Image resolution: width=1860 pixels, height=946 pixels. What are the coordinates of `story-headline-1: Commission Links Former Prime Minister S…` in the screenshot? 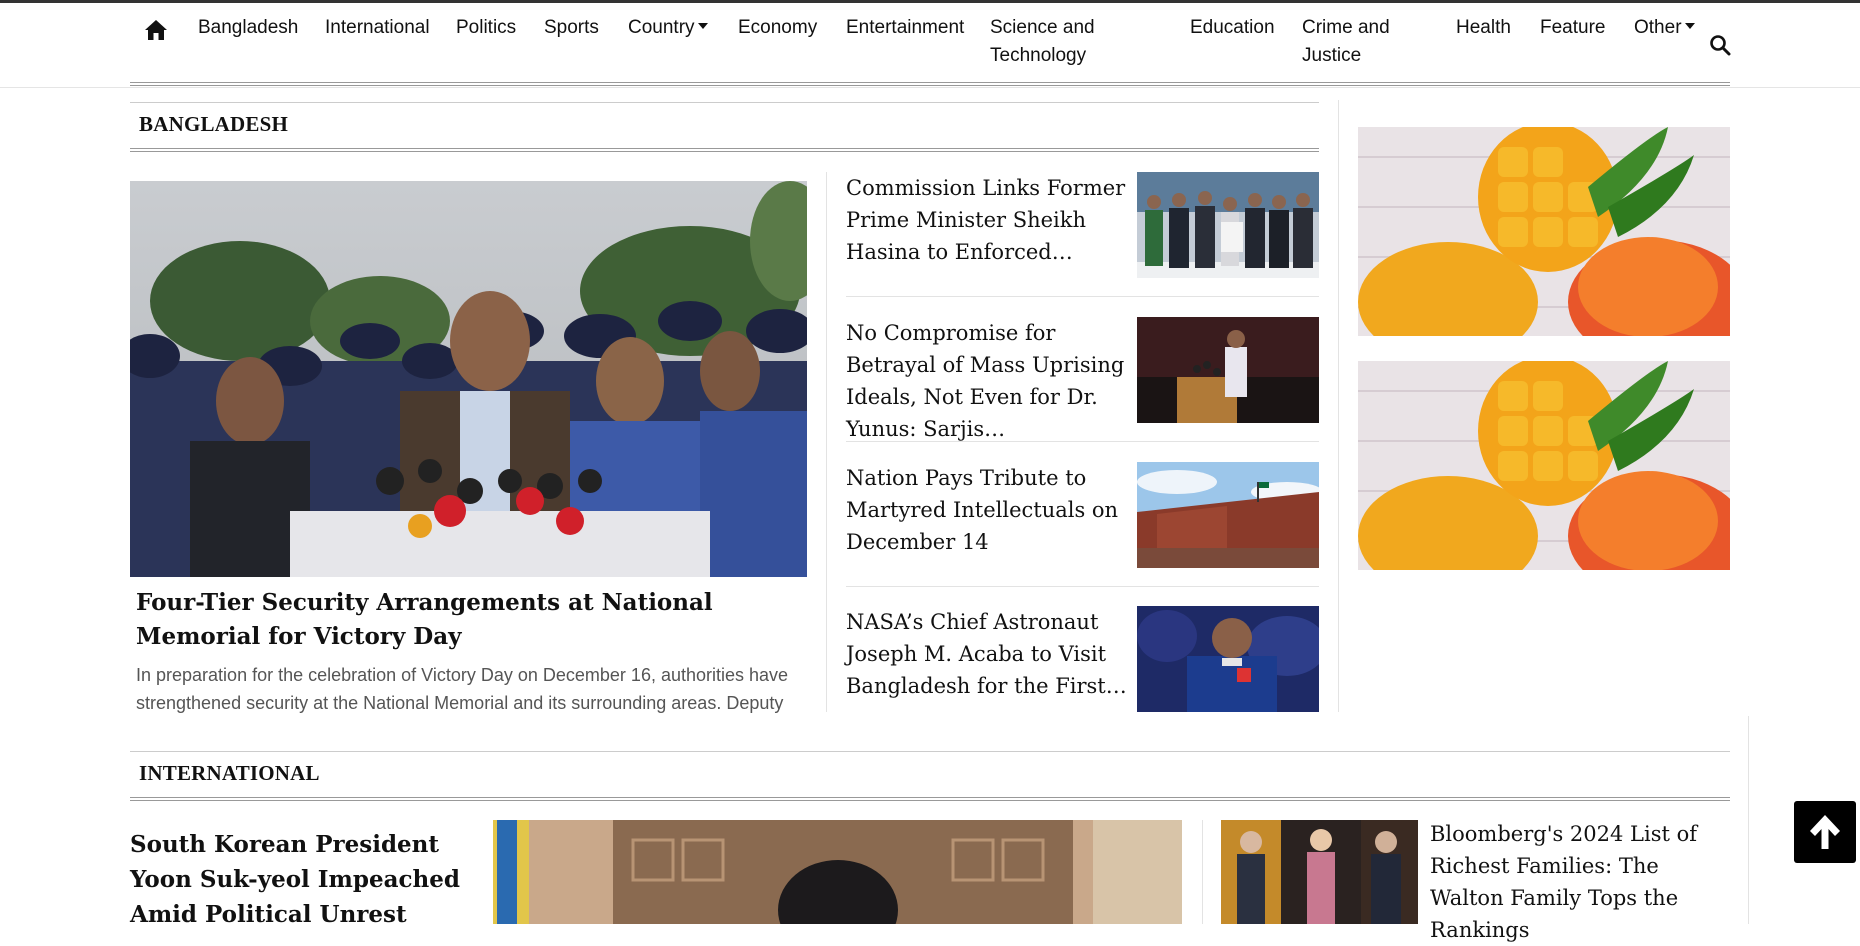 It's located at (991, 220).